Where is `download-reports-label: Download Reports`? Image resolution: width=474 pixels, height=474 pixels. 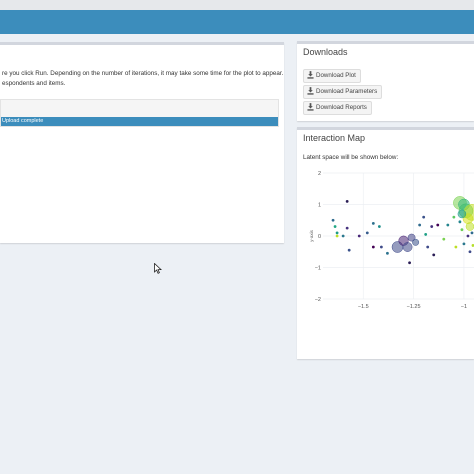 download-reports-label: Download Reports is located at coordinates (341, 107).